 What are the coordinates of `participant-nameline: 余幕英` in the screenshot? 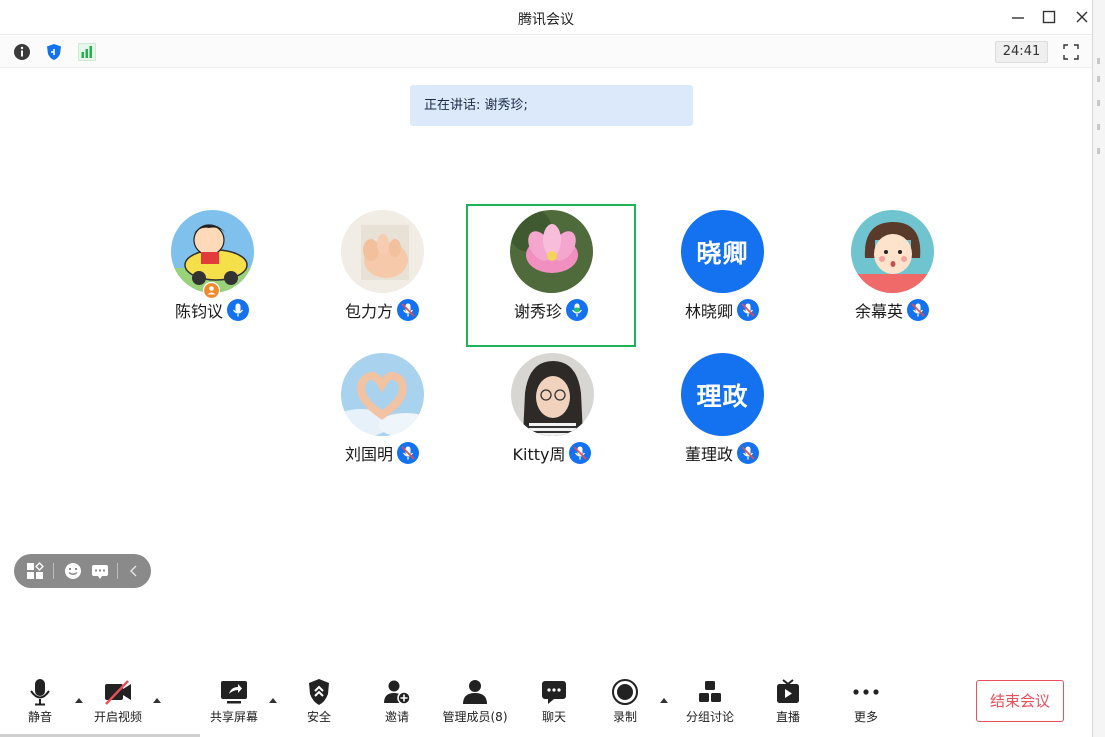 It's located at (892, 310).